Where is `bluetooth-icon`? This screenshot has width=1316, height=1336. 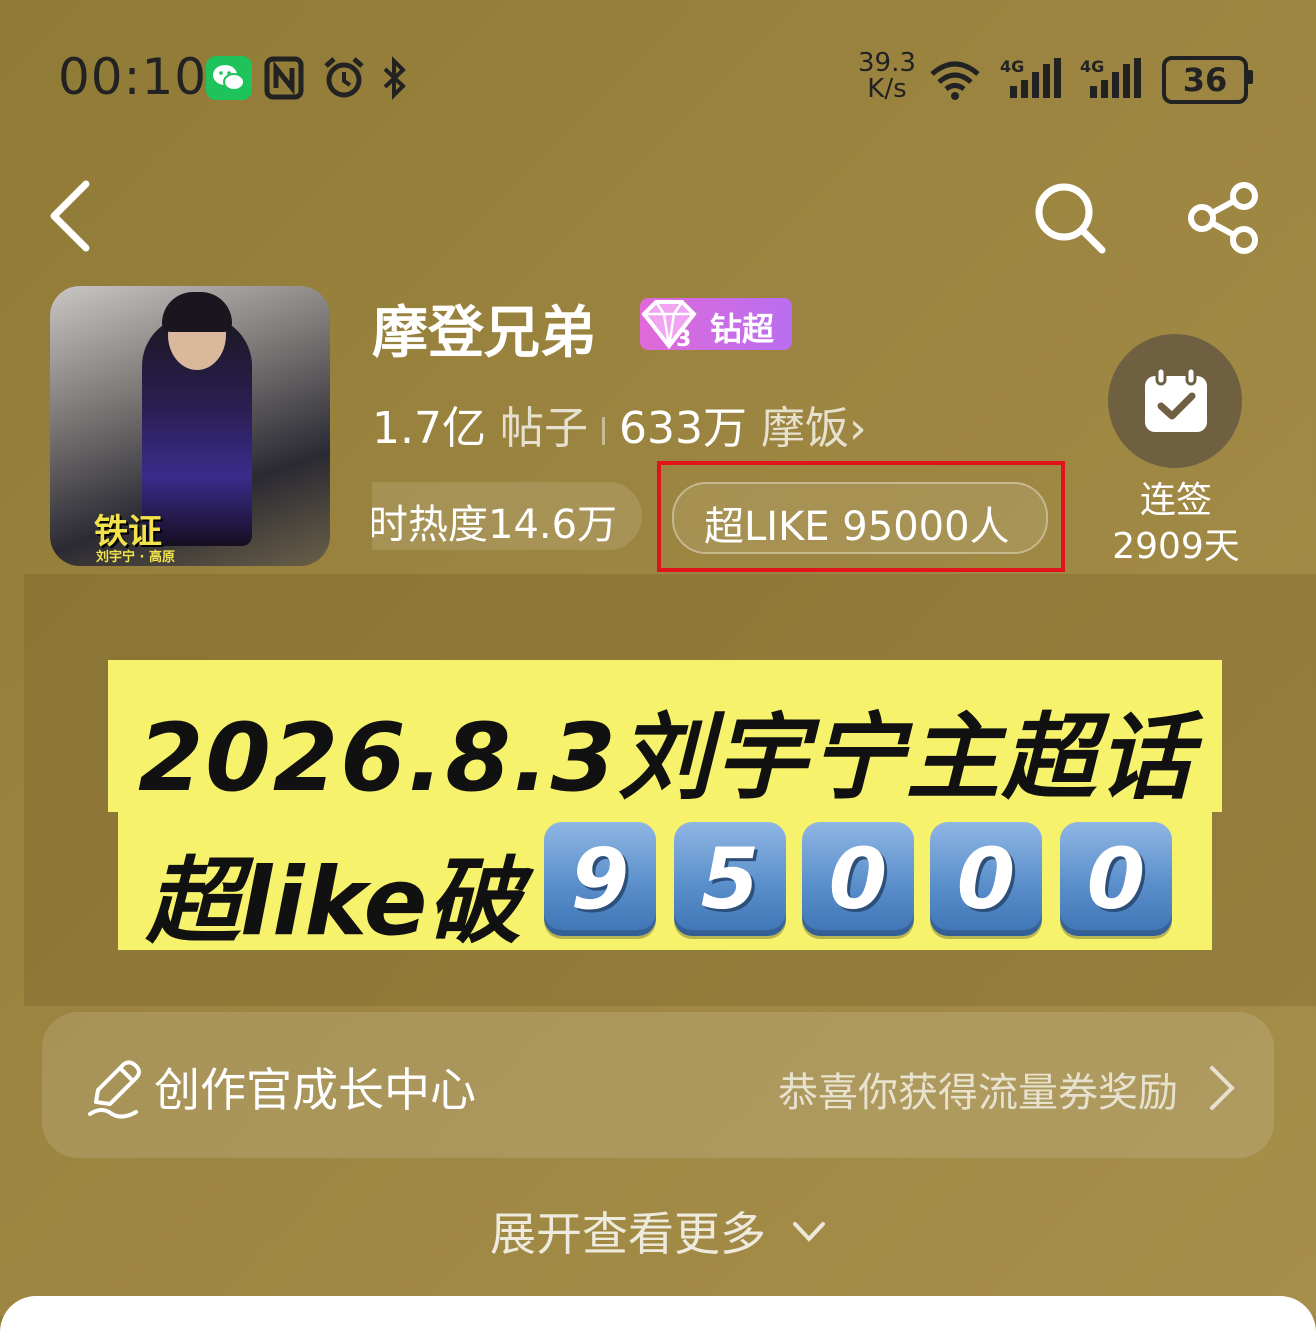
bluetooth-icon is located at coordinates (395, 78).